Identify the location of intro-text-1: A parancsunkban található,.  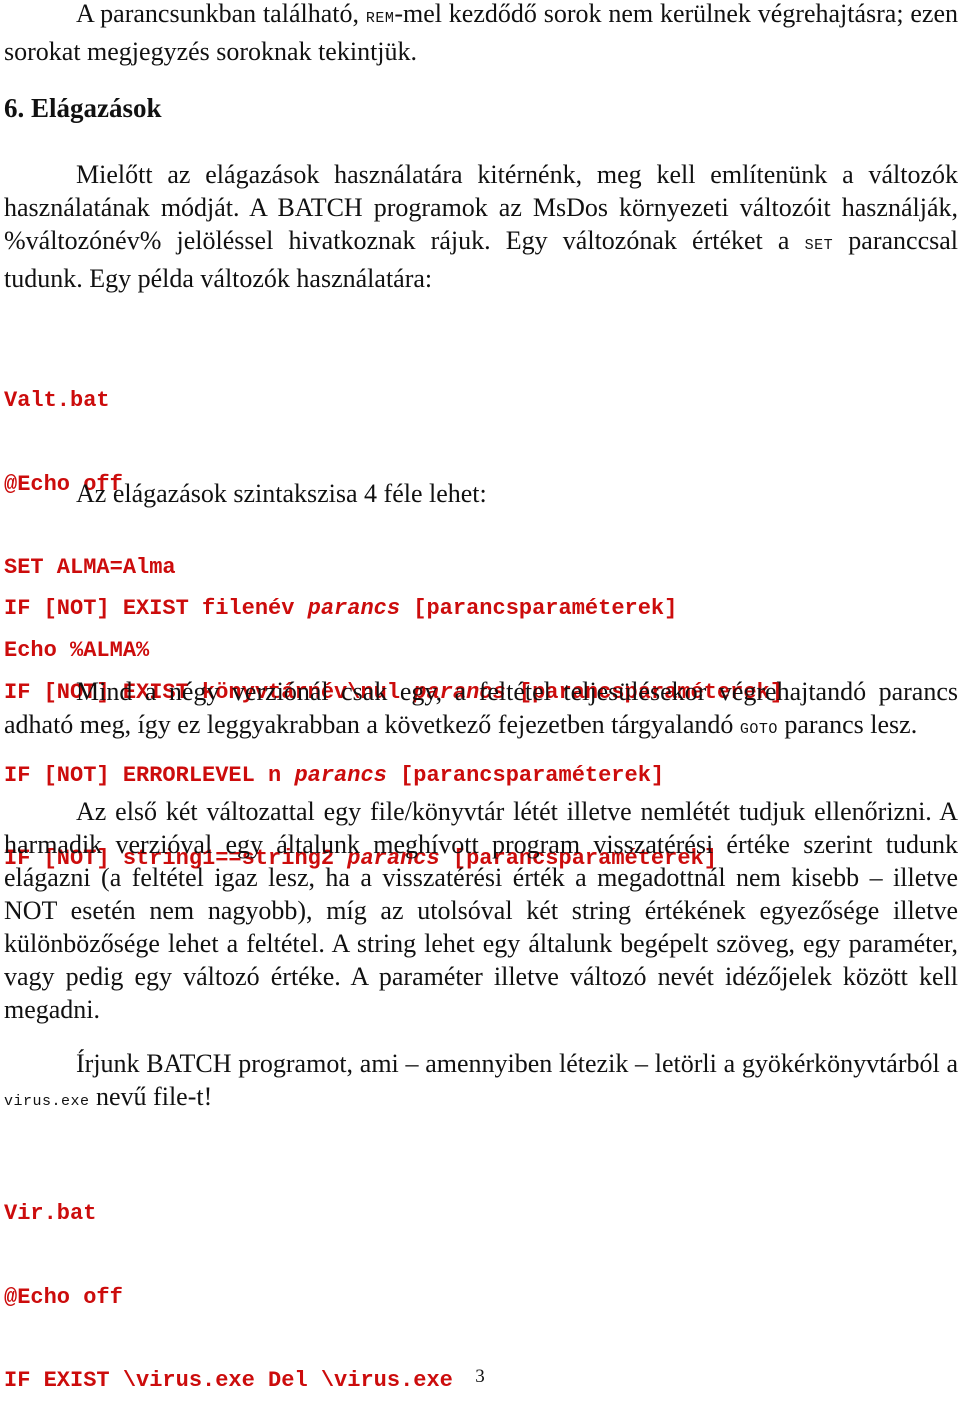
(221, 14).